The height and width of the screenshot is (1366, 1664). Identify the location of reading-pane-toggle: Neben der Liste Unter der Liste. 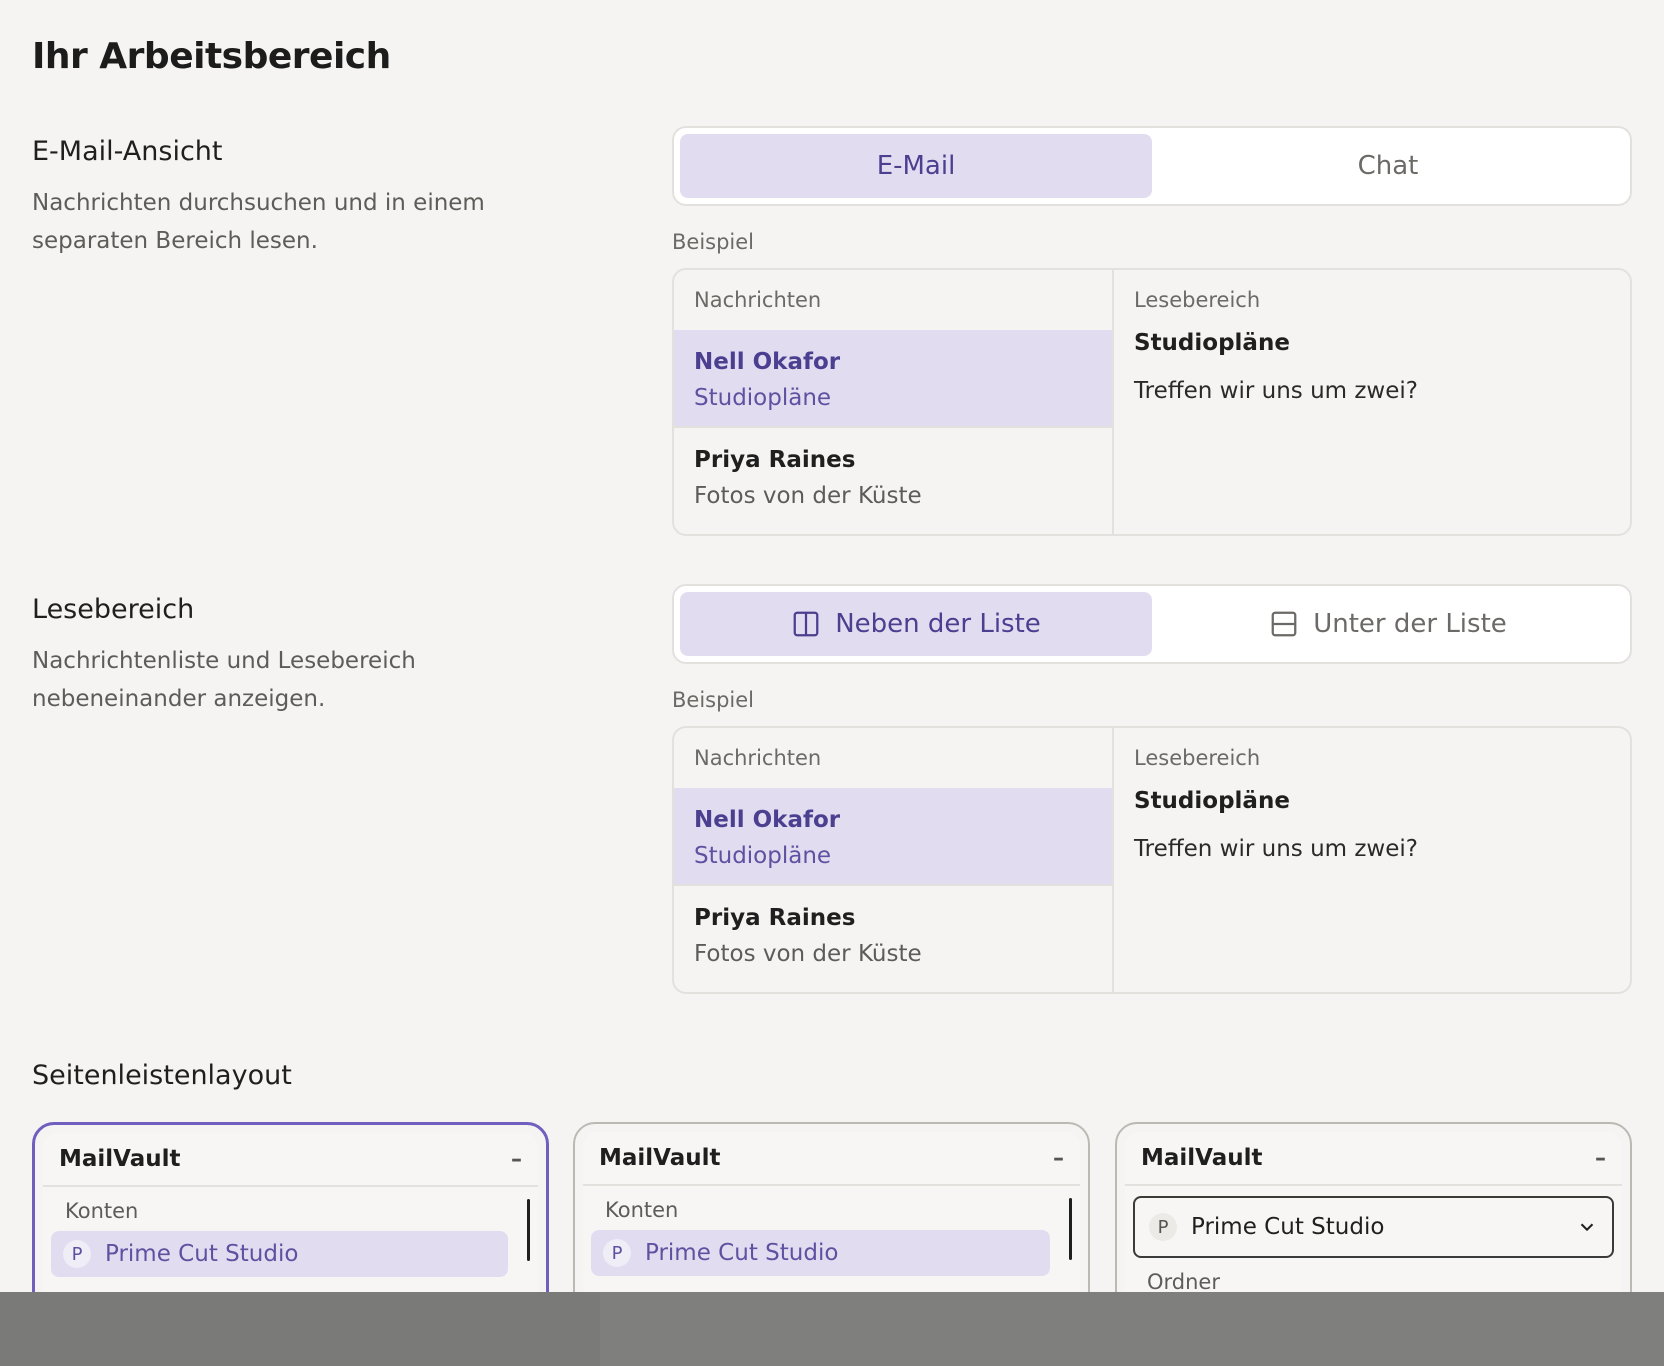
(1152, 624).